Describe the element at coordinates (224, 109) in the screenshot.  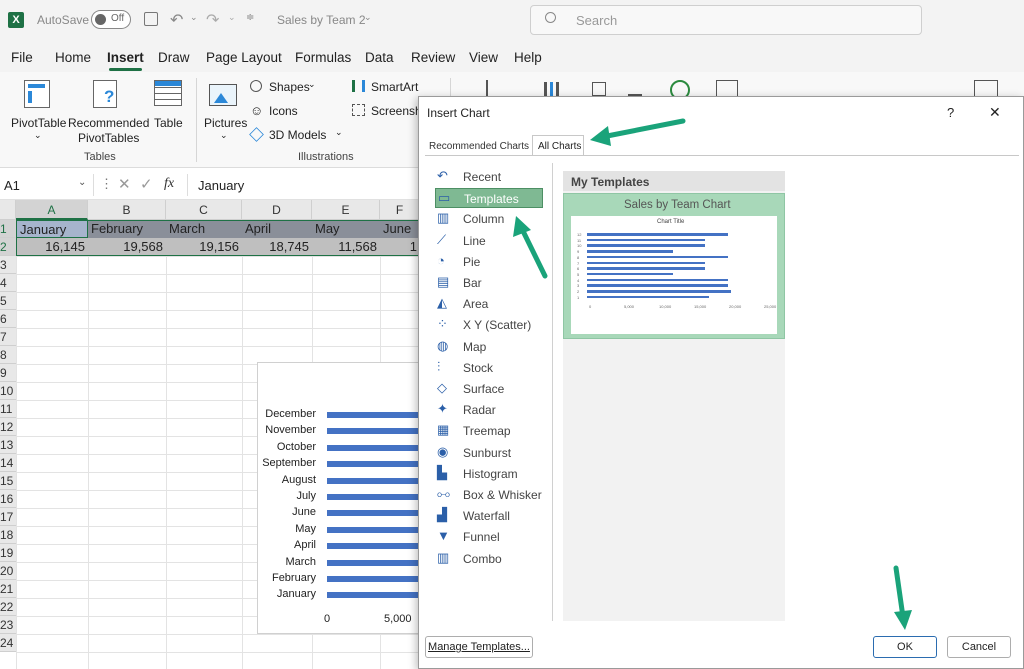
I see `pictures-button: Pictures ⌄` at that location.